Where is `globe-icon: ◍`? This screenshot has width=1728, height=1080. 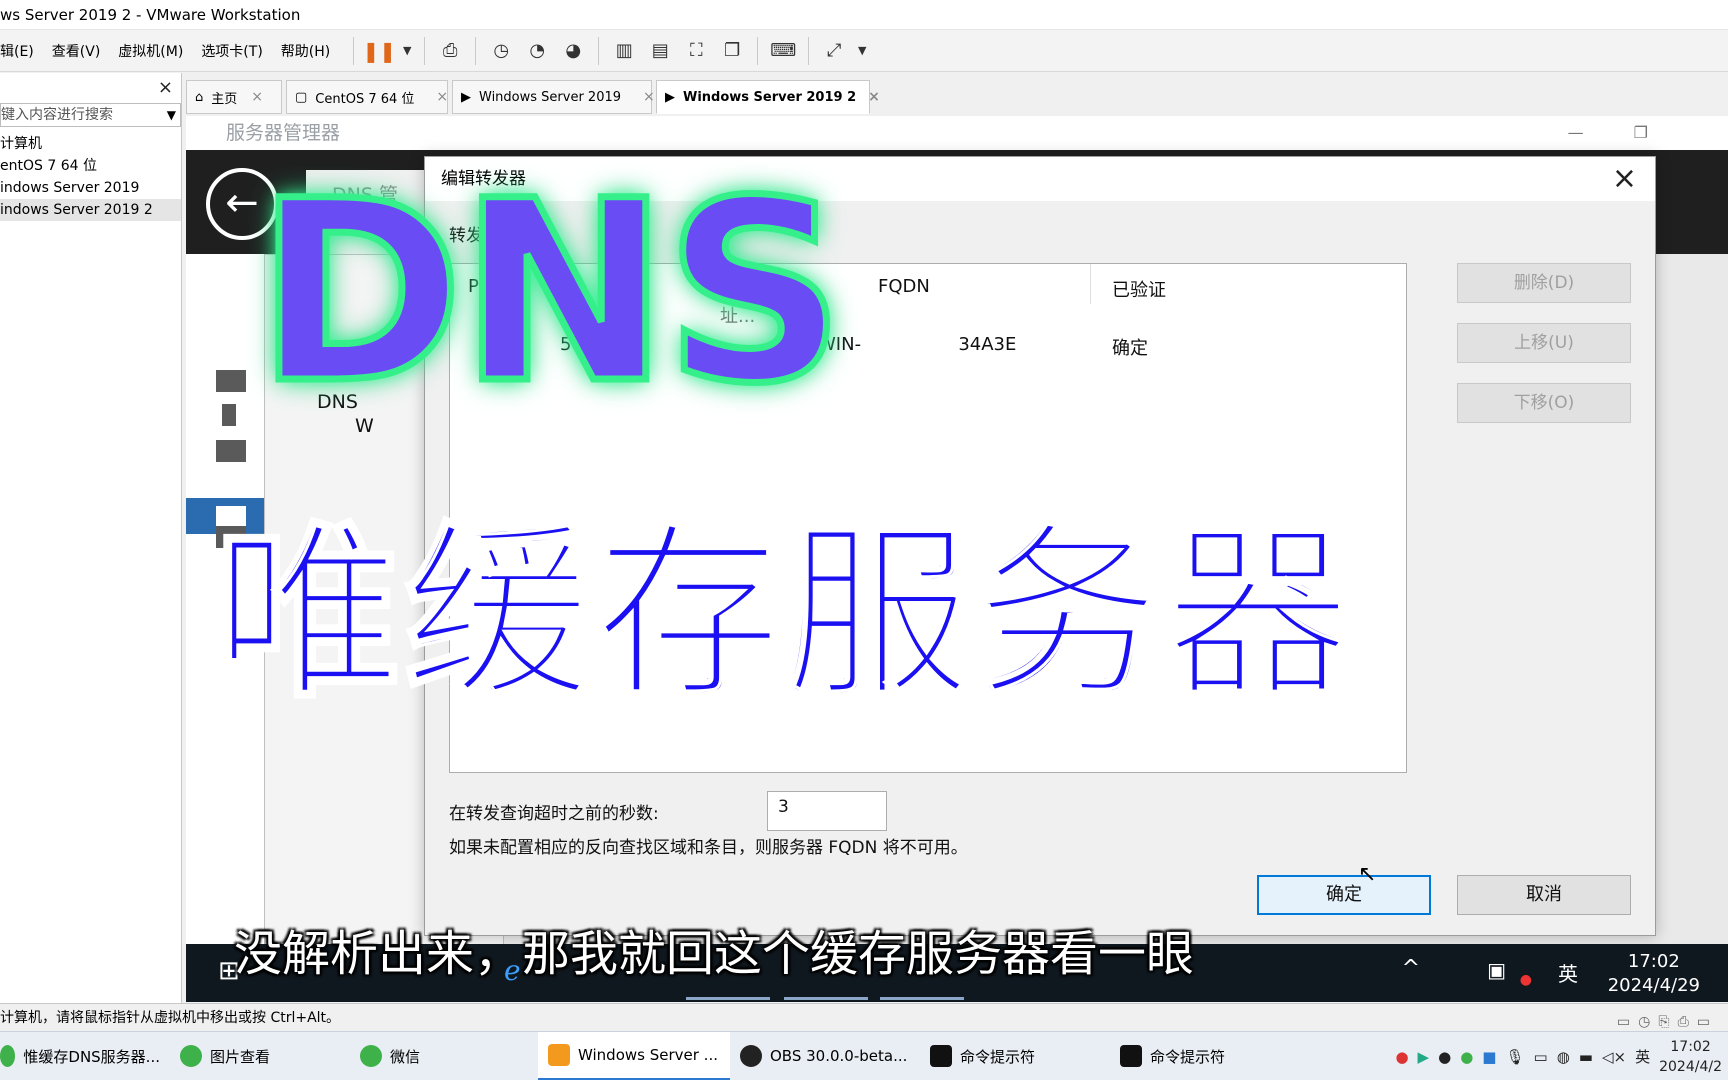 globe-icon: ◍ is located at coordinates (1563, 1057).